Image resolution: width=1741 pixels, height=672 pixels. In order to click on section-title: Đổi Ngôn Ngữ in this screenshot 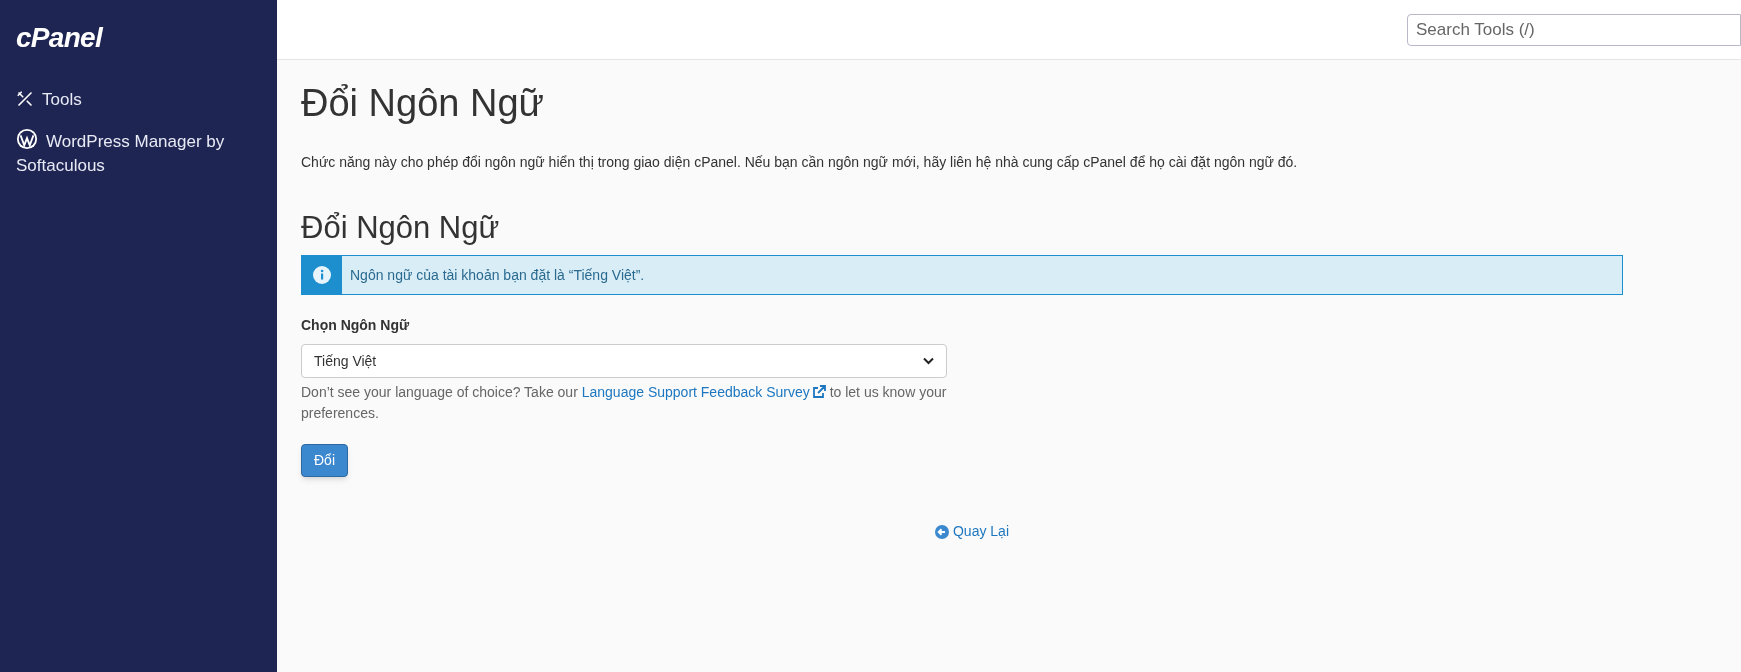, I will do `click(401, 227)`.